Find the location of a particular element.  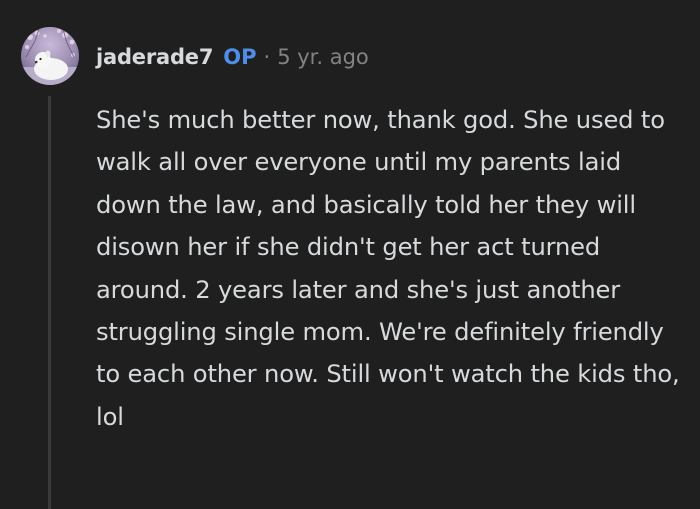

comment-meta: jaderade7 OP · 5 yr. ago is located at coordinates (232, 57).